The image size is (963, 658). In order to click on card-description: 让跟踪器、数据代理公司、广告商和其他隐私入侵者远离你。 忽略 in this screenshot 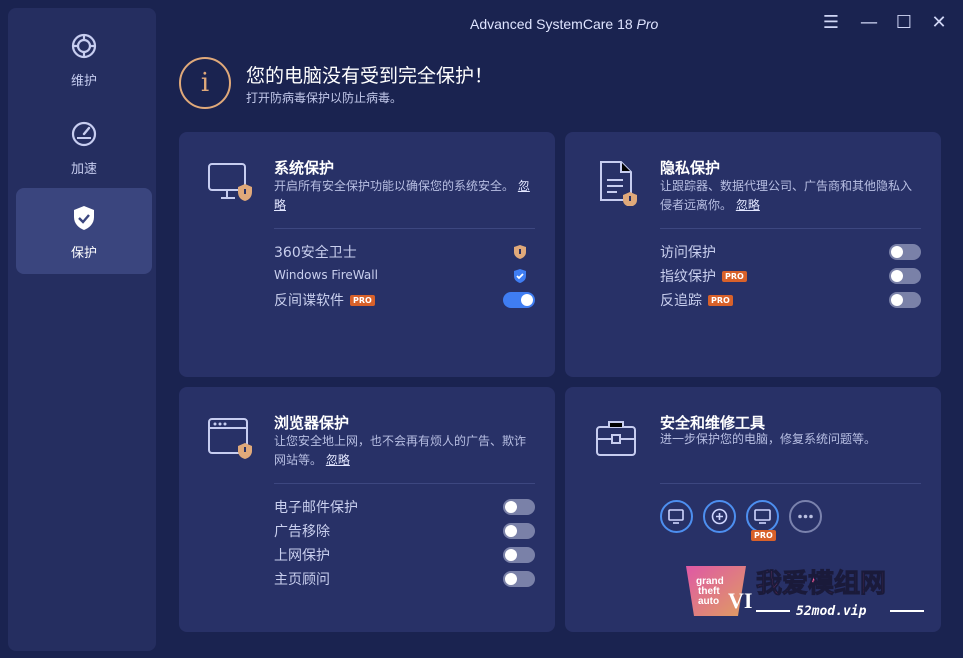, I will do `click(786, 195)`.